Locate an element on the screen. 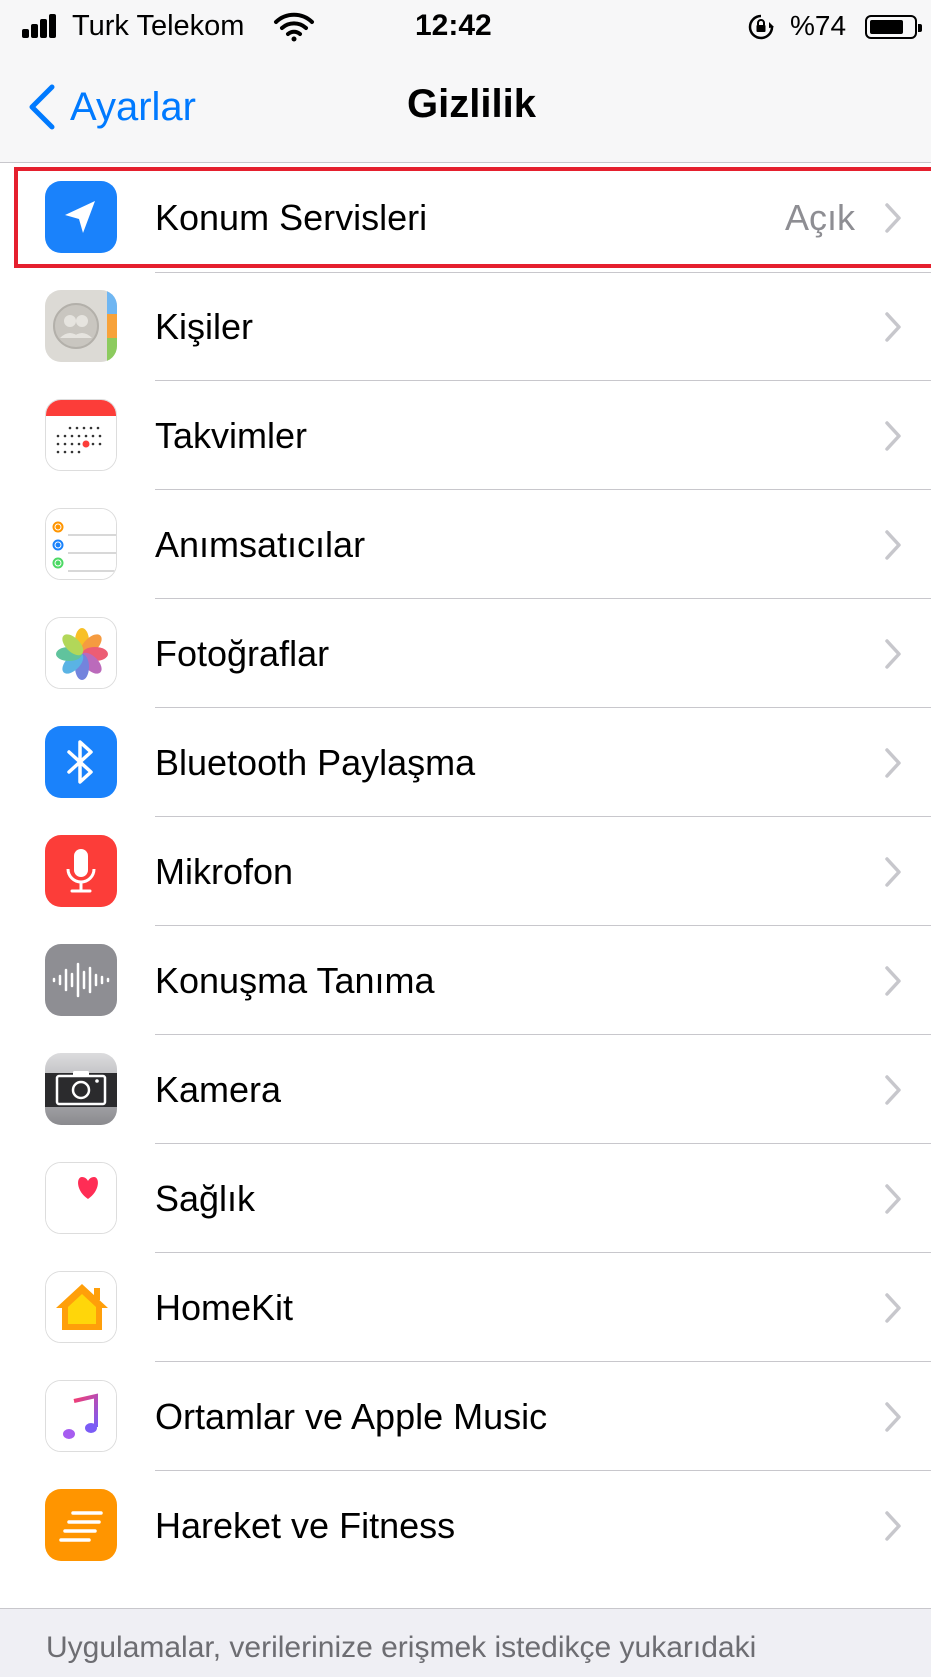 Image resolution: width=943 pixels, height=1677 pixels. row-speech-recognition: Konuşma Tanıma is located at coordinates (471, 980).